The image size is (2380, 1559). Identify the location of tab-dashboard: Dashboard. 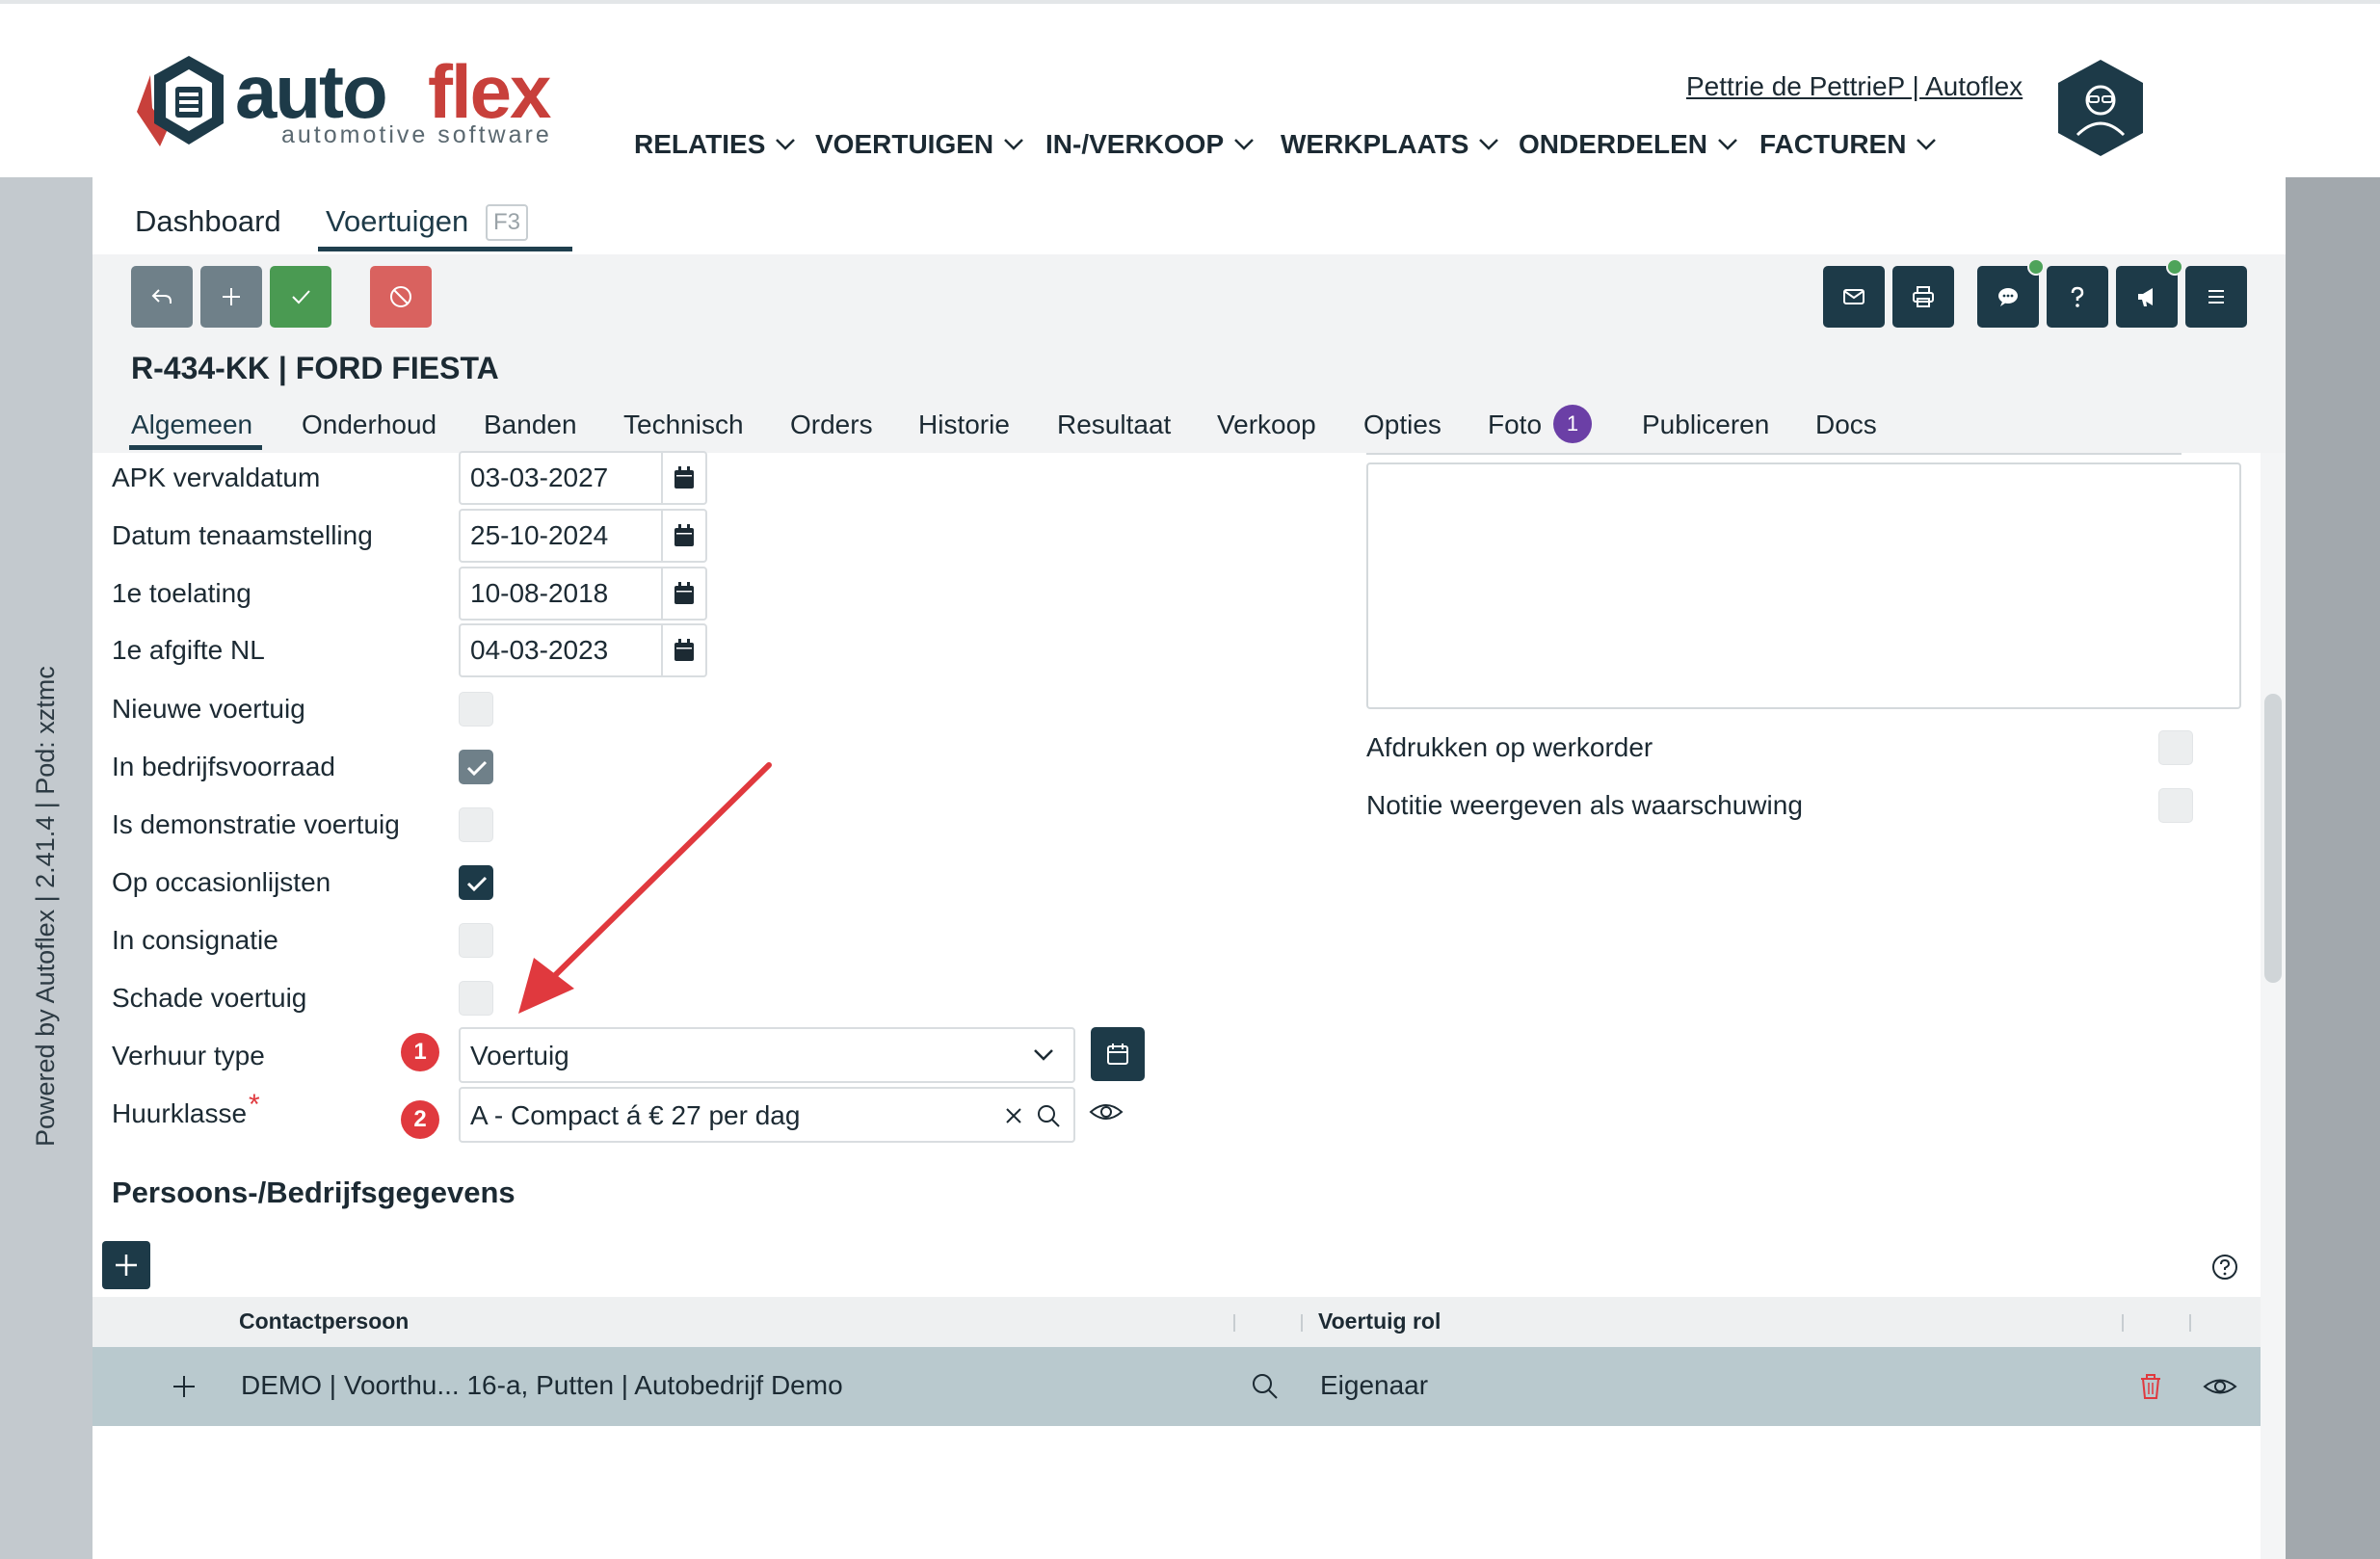
(208, 222).